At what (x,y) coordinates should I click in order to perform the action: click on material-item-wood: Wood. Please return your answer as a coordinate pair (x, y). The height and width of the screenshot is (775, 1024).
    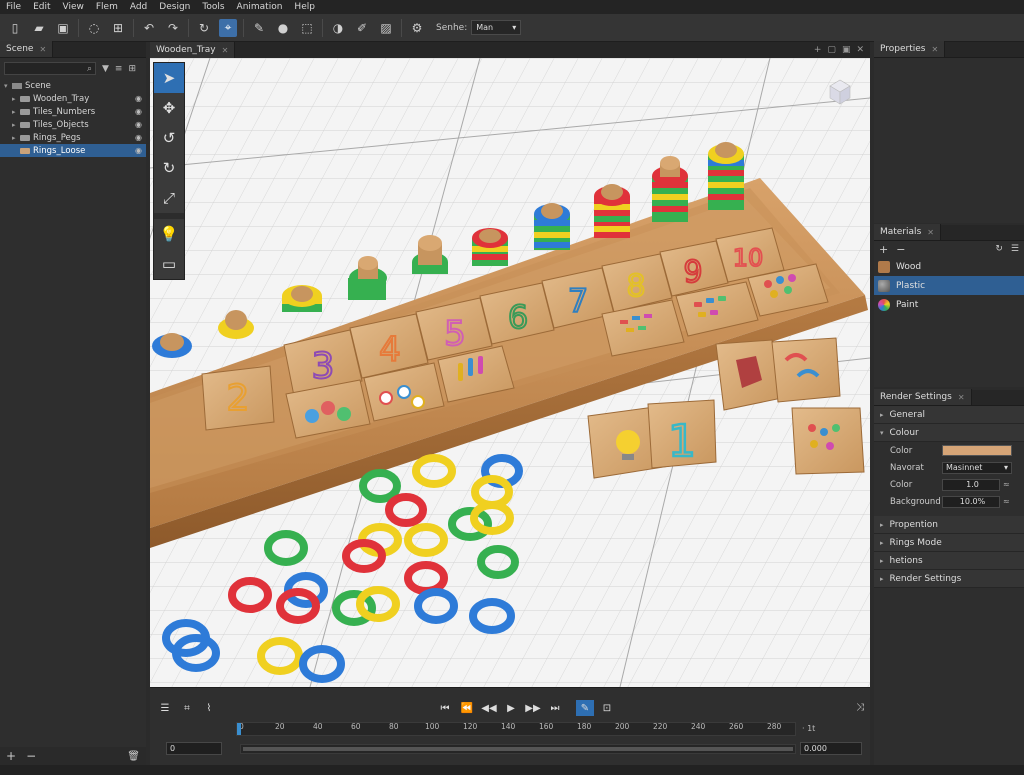
    Looking at the image, I should click on (949, 266).